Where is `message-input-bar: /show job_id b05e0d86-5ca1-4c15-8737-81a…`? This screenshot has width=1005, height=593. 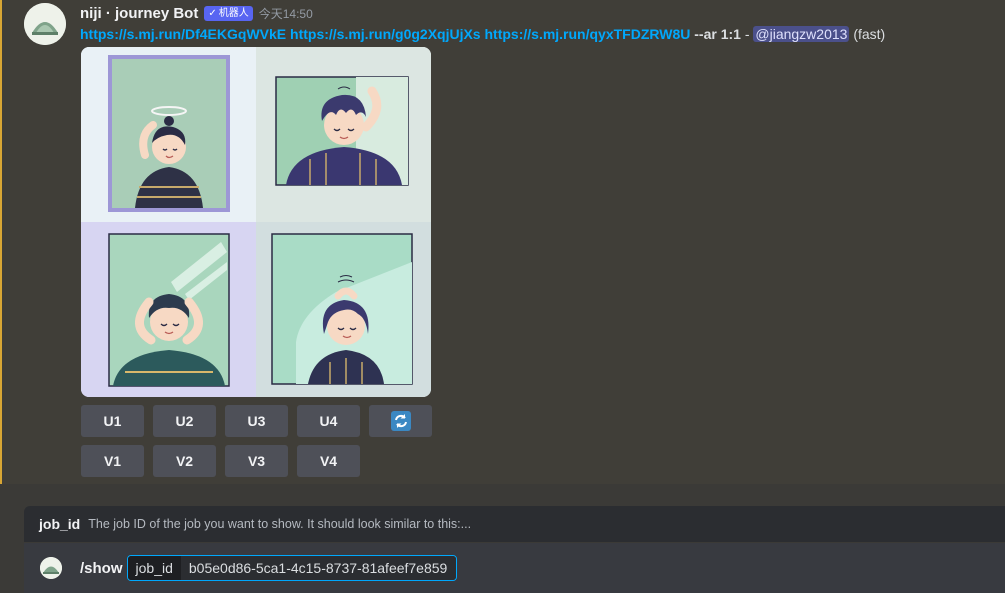
message-input-bar: /show job_id b05e0d86-5ca1-4c15-8737-81a… is located at coordinates (514, 568).